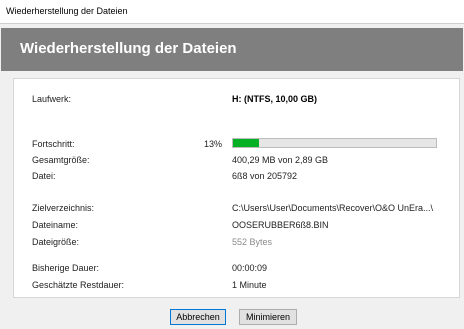  I want to click on total-size-label: Gesamtgröße:, so click(61, 160).